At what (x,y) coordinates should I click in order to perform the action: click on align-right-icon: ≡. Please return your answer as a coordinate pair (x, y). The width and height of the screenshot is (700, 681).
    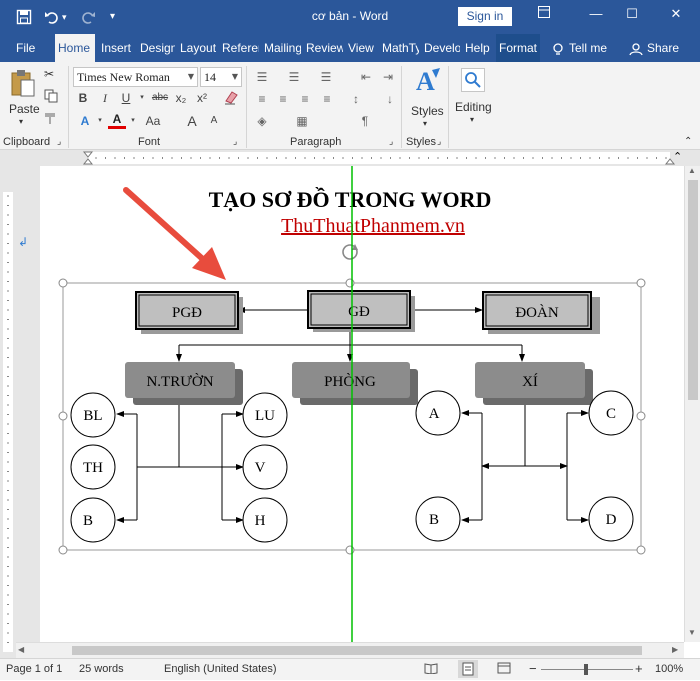
    Looking at the image, I should click on (305, 99).